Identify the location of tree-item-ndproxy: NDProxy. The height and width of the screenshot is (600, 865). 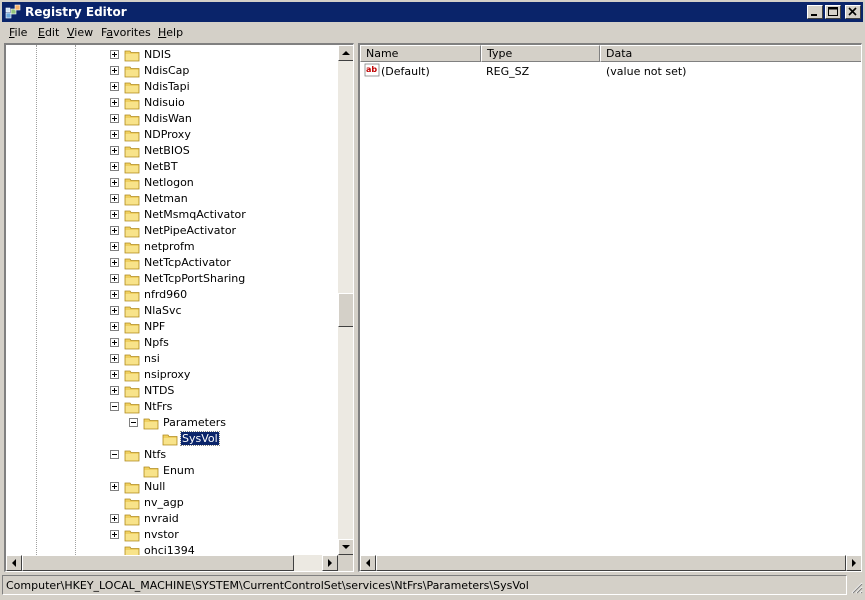
(171, 135).